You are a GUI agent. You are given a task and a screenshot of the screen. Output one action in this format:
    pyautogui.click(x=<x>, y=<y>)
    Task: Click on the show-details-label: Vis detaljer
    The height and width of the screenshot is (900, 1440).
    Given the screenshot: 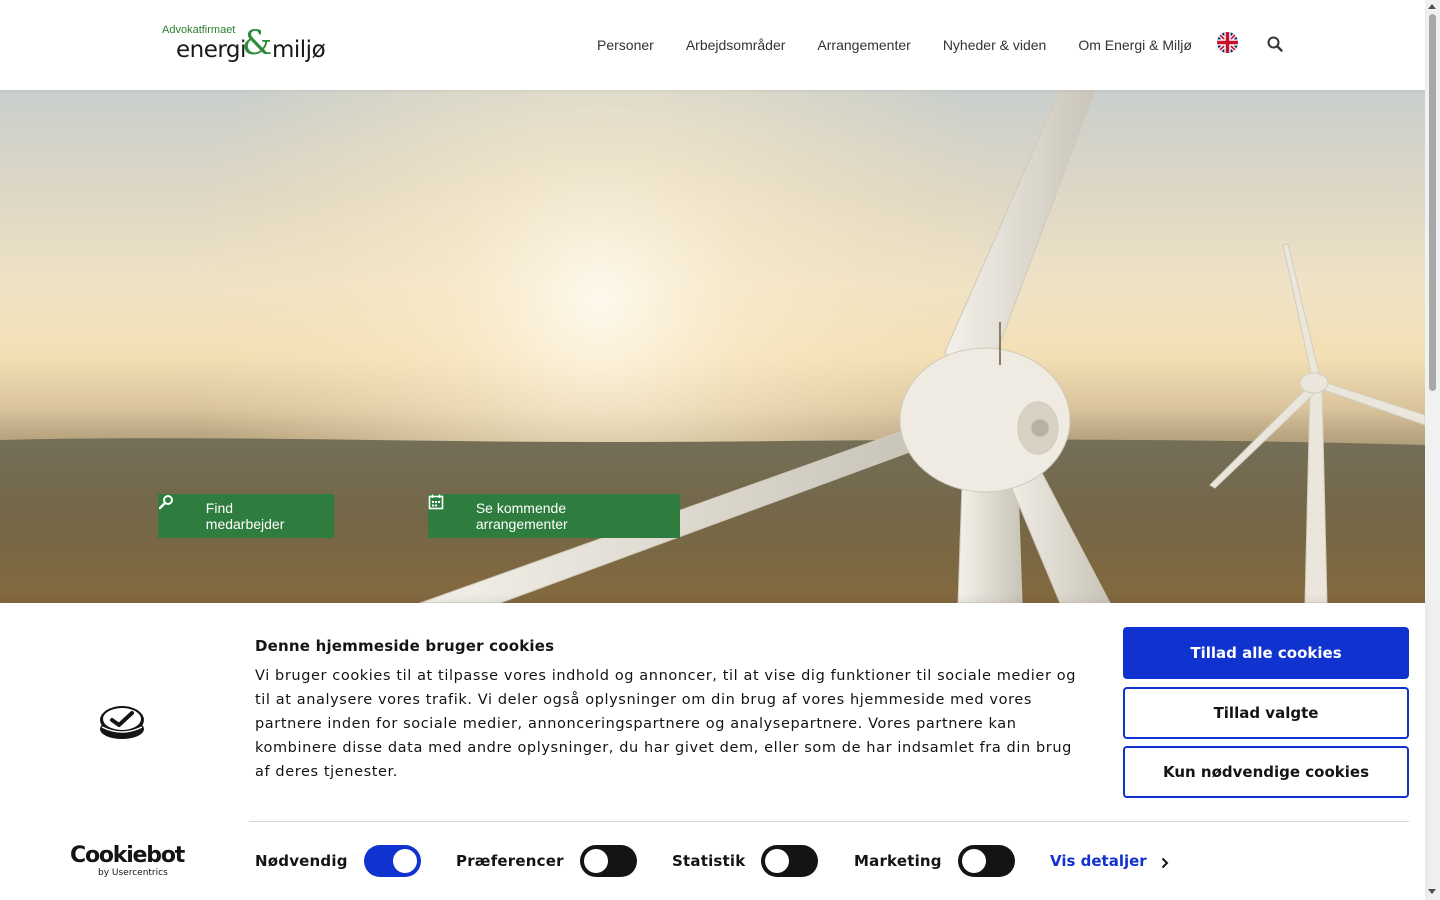 What is the action you would take?
    pyautogui.click(x=1098, y=861)
    